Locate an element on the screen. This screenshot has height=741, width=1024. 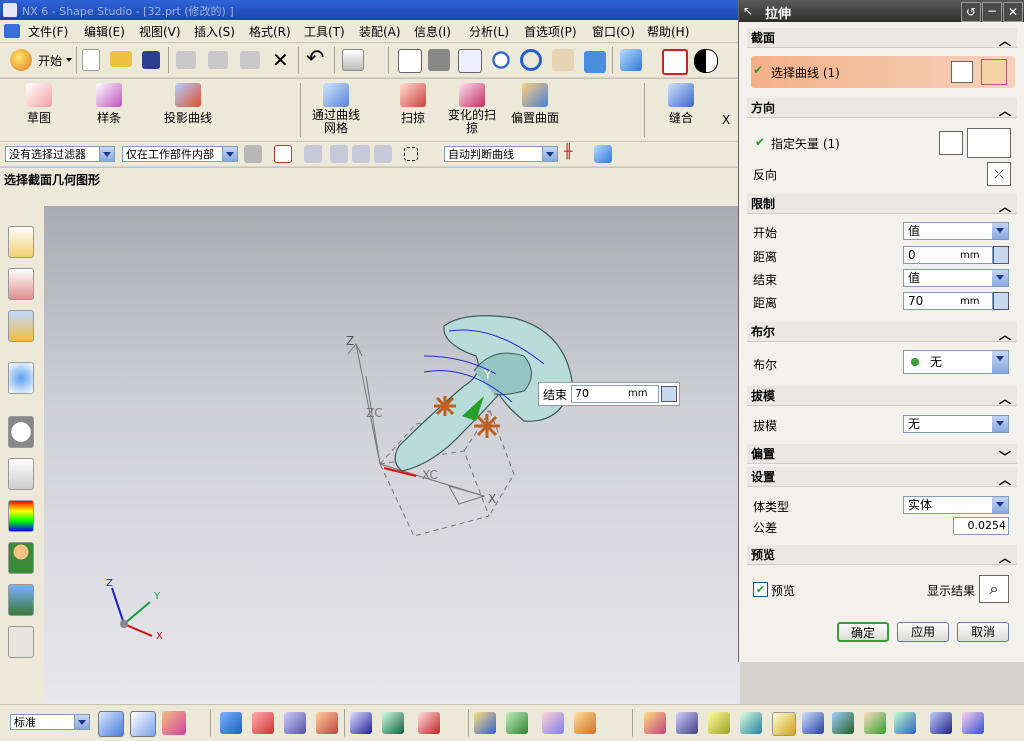
start-distance-arrow-icon is located at coordinates (1001, 255).